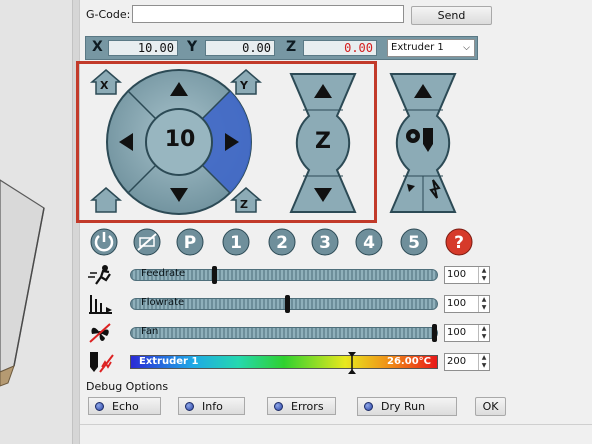 The height and width of the screenshot is (444, 592). Describe the element at coordinates (284, 304) in the screenshot. I see `flowrate-slider: Flowrate` at that location.